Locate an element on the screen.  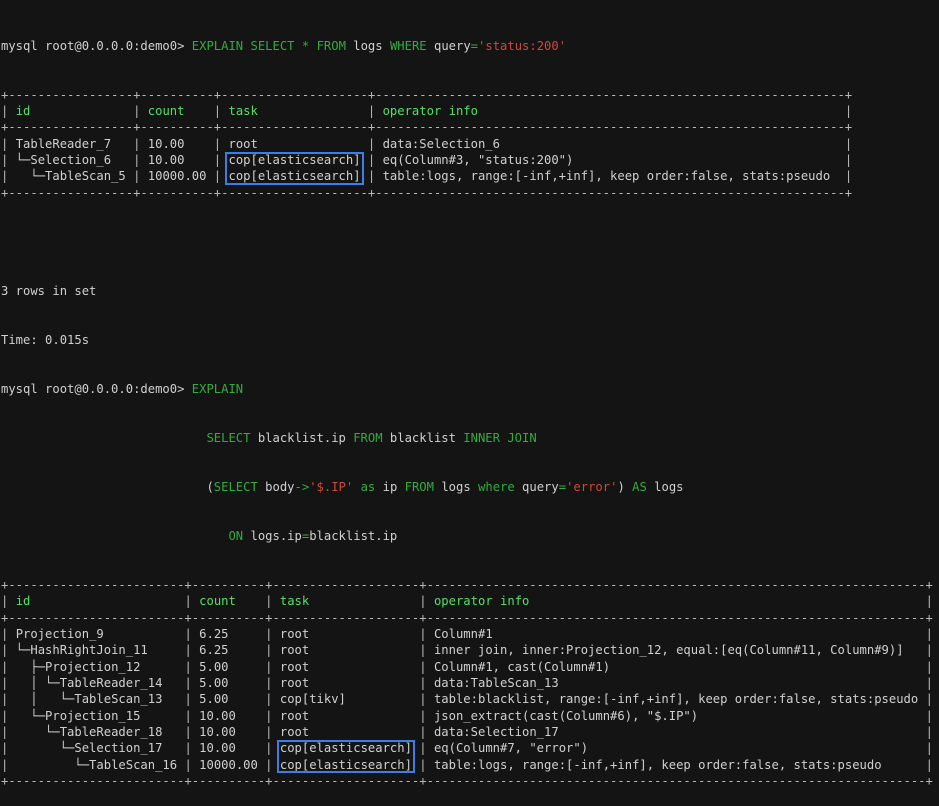
prompt: mysql root@0.0.0.0:demo0> is located at coordinates (96, 45).